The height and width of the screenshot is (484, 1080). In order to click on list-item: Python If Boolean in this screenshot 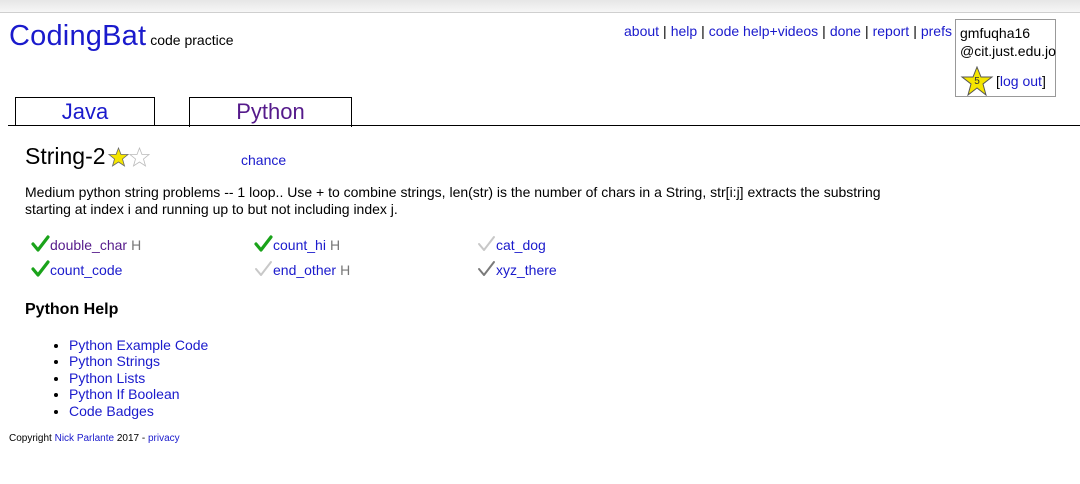, I will do `click(138, 394)`.